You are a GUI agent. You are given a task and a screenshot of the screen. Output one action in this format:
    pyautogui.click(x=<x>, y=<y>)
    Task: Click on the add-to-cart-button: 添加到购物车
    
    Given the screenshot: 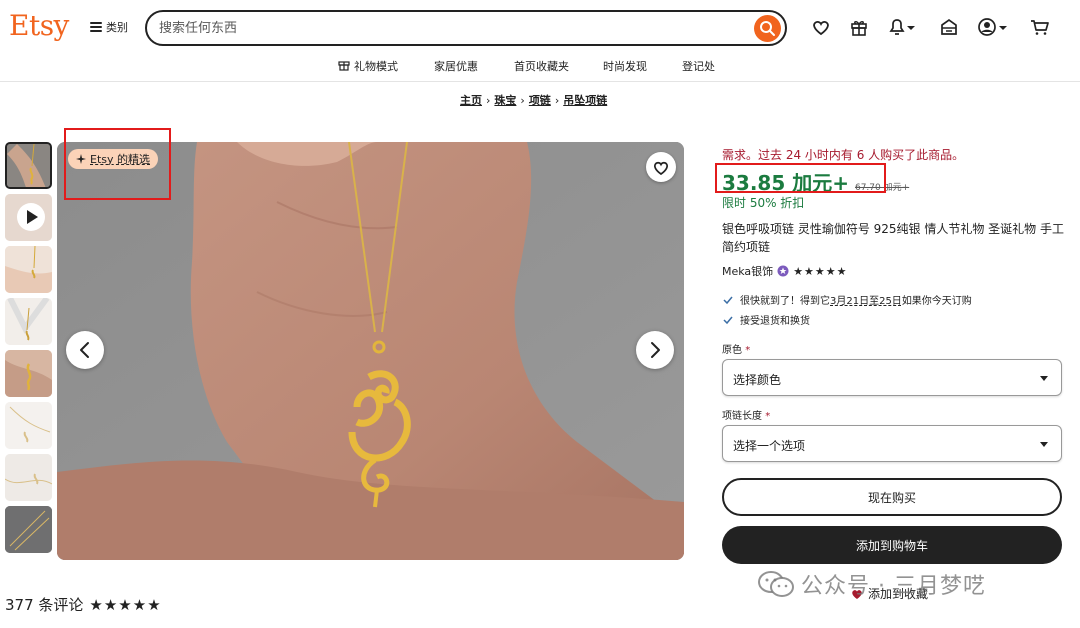 What is the action you would take?
    pyautogui.click(x=892, y=545)
    